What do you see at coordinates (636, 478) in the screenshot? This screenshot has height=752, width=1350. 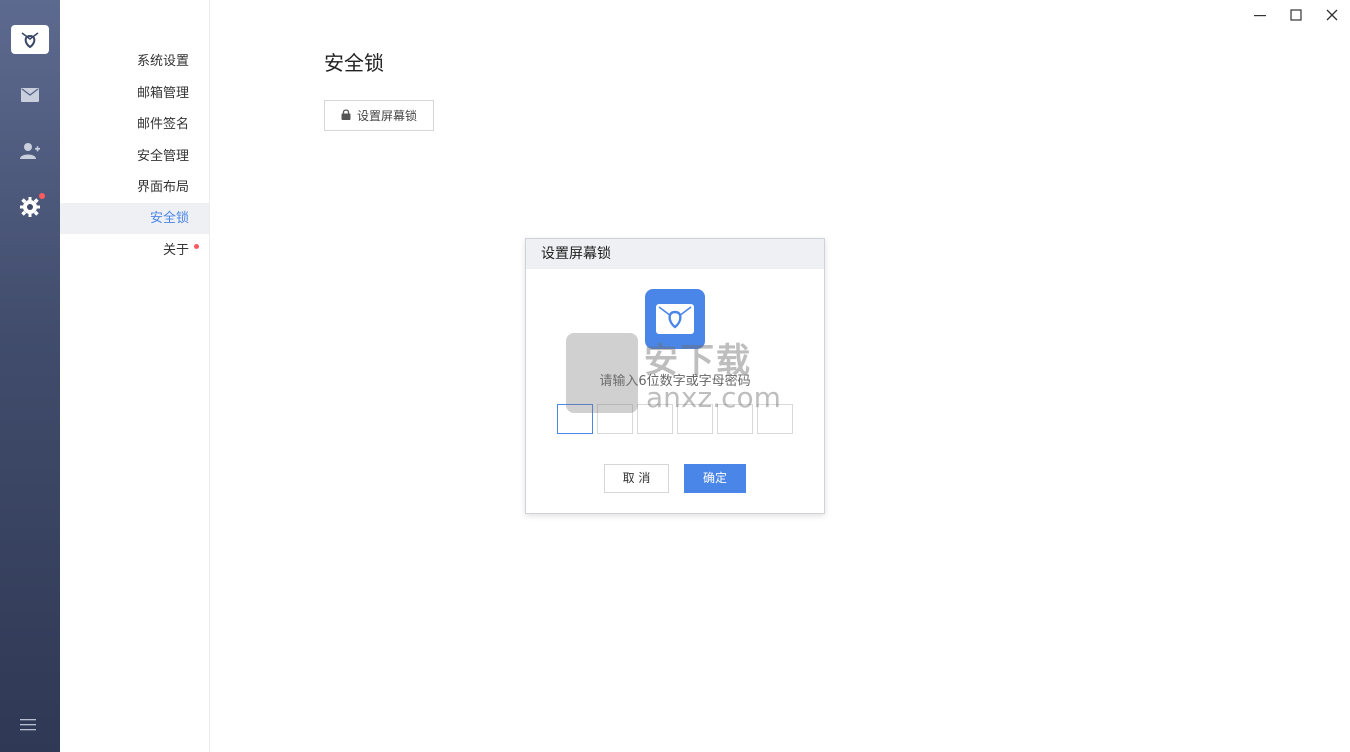 I see `cancel-button: 取 消` at bounding box center [636, 478].